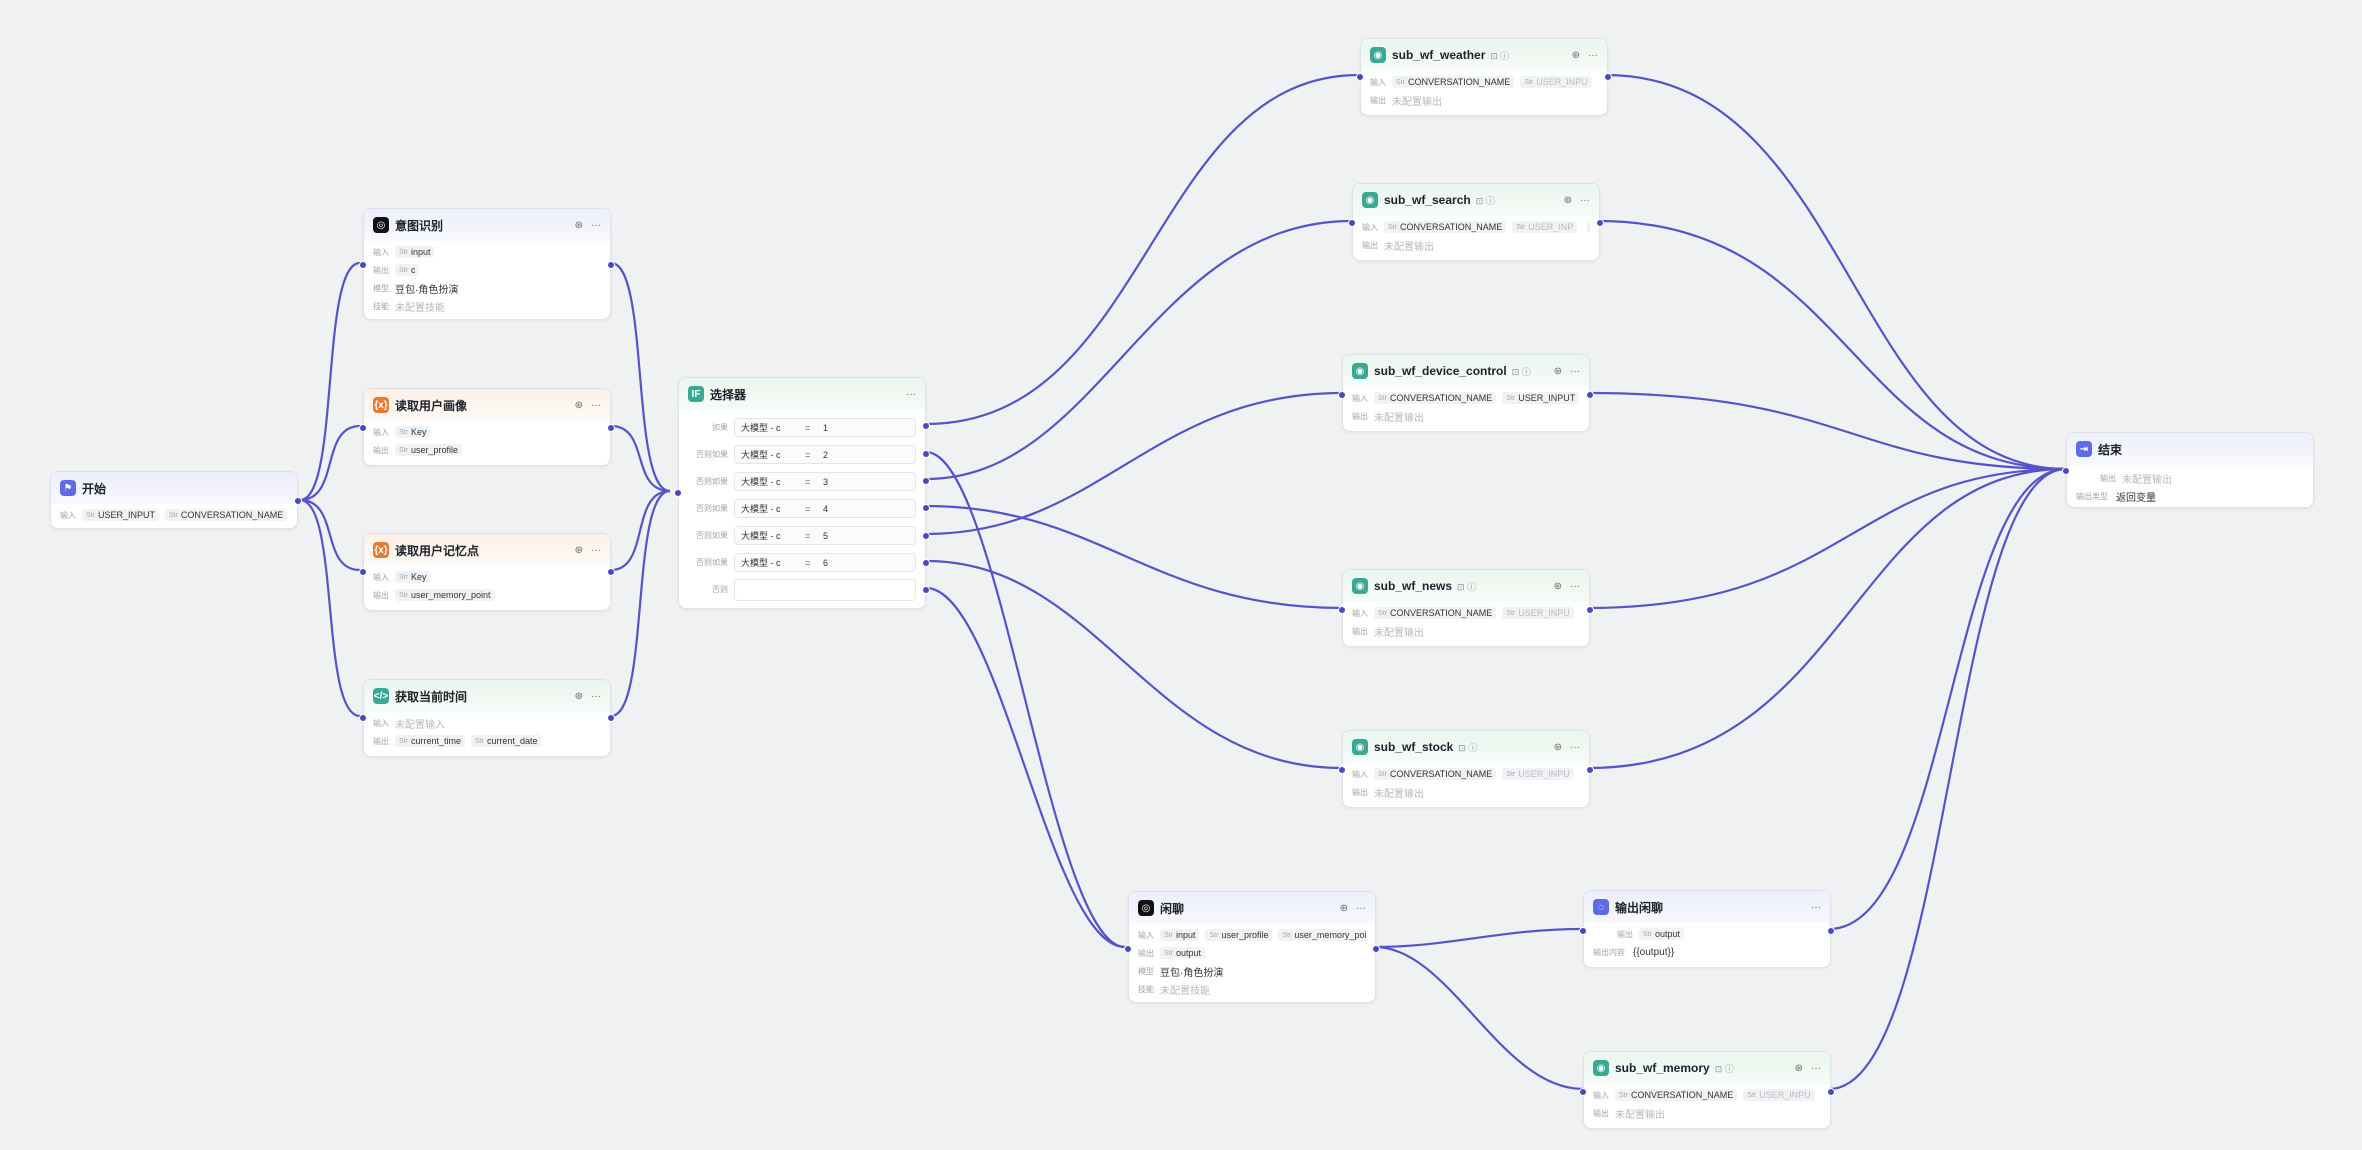 The width and height of the screenshot is (2362, 1150). What do you see at coordinates (2188, 470) in the screenshot?
I see `end-node: ⇥ 结束 输出 未配置输出 输出类型 返回变量` at bounding box center [2188, 470].